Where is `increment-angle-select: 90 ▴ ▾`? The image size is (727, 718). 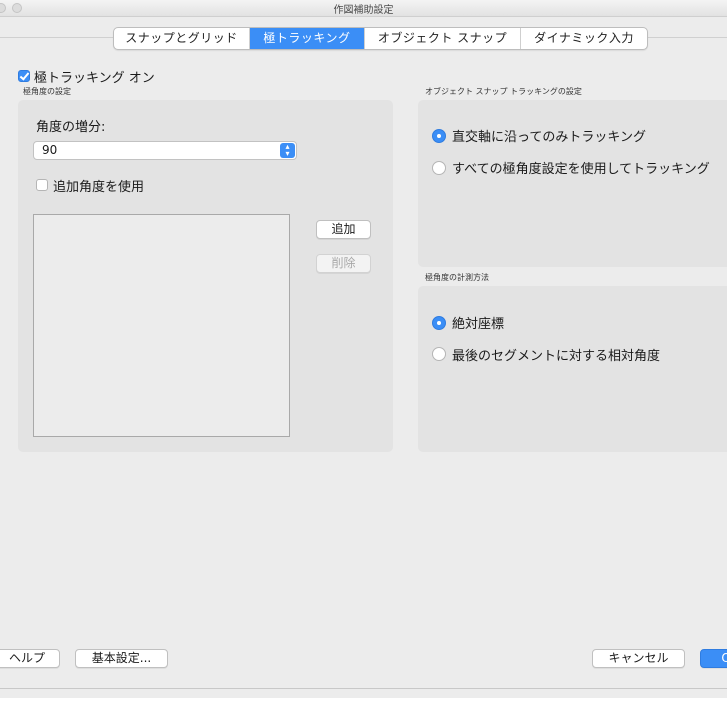 increment-angle-select: 90 ▴ ▾ is located at coordinates (165, 150).